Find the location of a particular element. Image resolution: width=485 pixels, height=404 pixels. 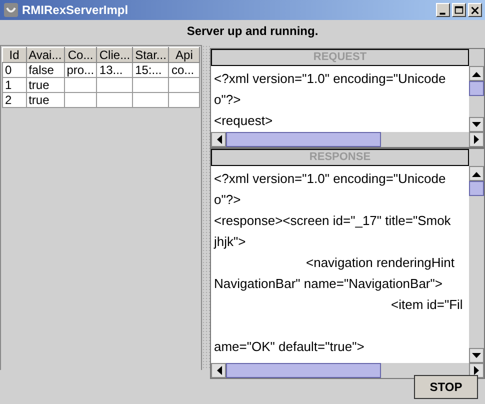

stop-button: STOP is located at coordinates (446, 387).